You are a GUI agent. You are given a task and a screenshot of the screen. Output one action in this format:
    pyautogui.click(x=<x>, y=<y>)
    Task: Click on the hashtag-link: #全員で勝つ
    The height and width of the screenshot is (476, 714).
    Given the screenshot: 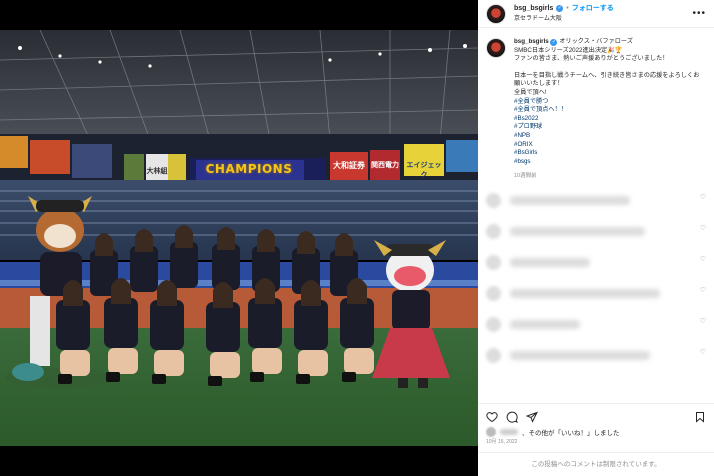 What is the action you would take?
    pyautogui.click(x=609, y=102)
    